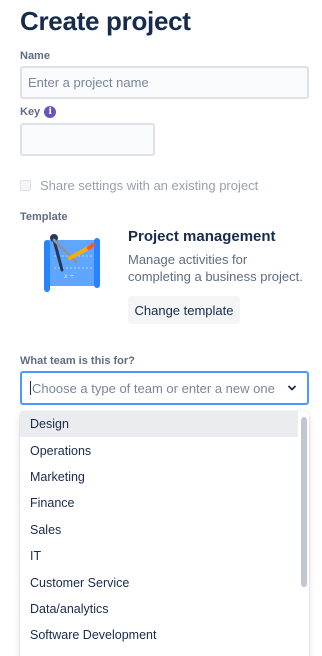 The height and width of the screenshot is (656, 322). I want to click on text-caret, so click(30, 388).